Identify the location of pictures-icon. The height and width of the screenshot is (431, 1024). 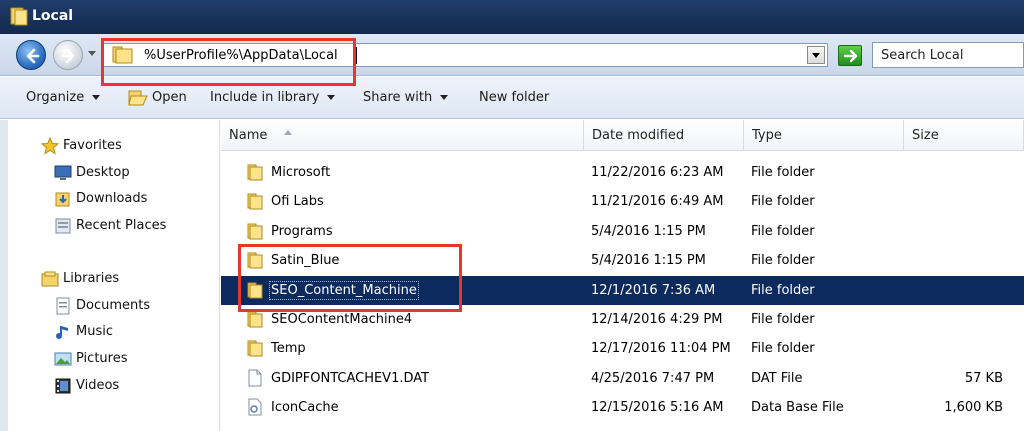
(63, 361).